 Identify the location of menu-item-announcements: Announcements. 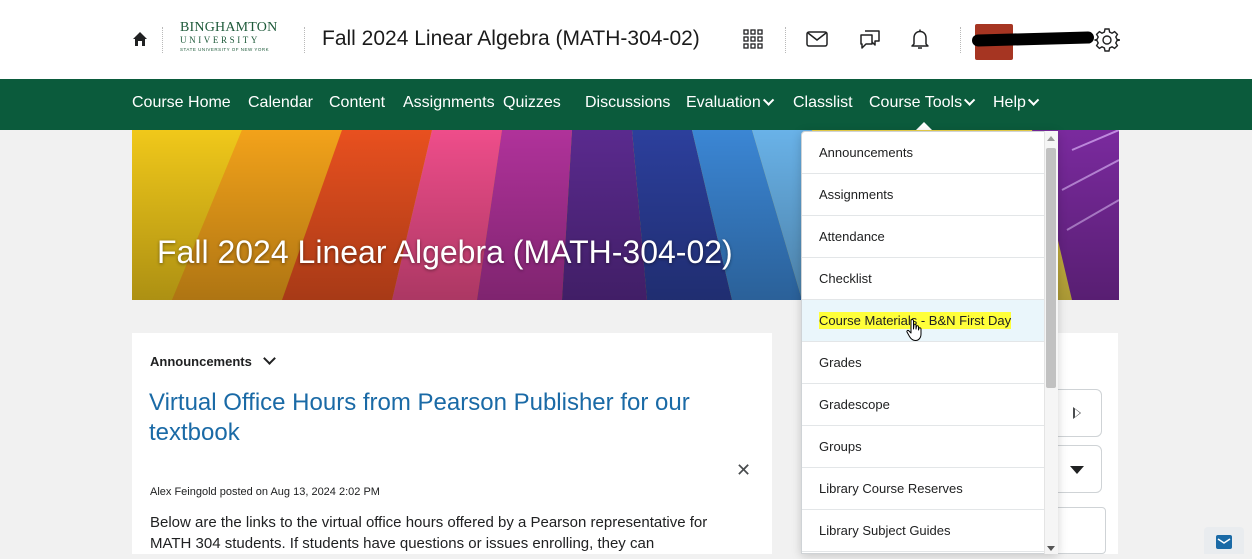
(924, 153).